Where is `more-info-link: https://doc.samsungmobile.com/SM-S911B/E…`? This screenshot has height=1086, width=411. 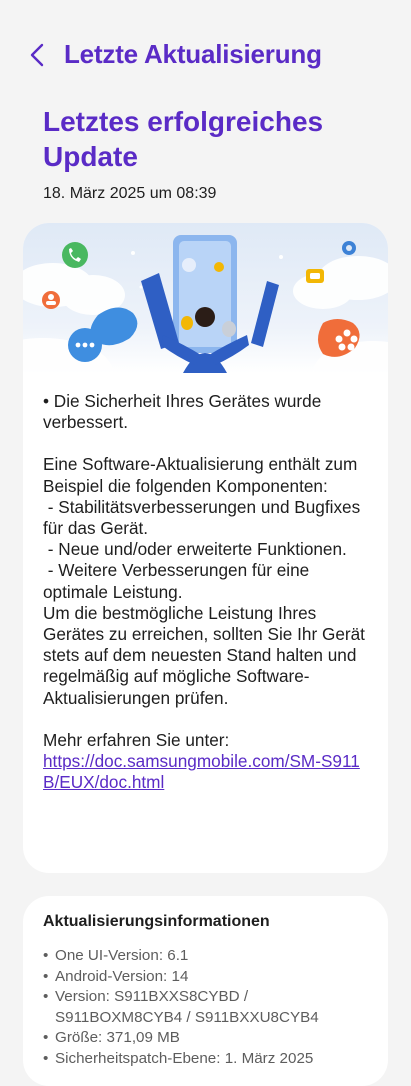
more-info-link: https://doc.samsungmobile.com/SM-S911B/E… is located at coordinates (201, 771).